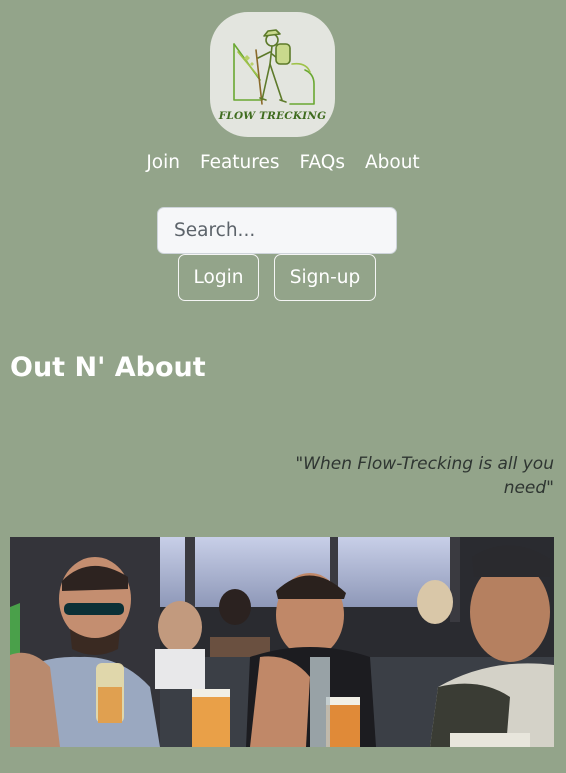 The height and width of the screenshot is (773, 566). Describe the element at coordinates (272, 74) in the screenshot. I see `brand-logo: FLOW TRECKING` at that location.